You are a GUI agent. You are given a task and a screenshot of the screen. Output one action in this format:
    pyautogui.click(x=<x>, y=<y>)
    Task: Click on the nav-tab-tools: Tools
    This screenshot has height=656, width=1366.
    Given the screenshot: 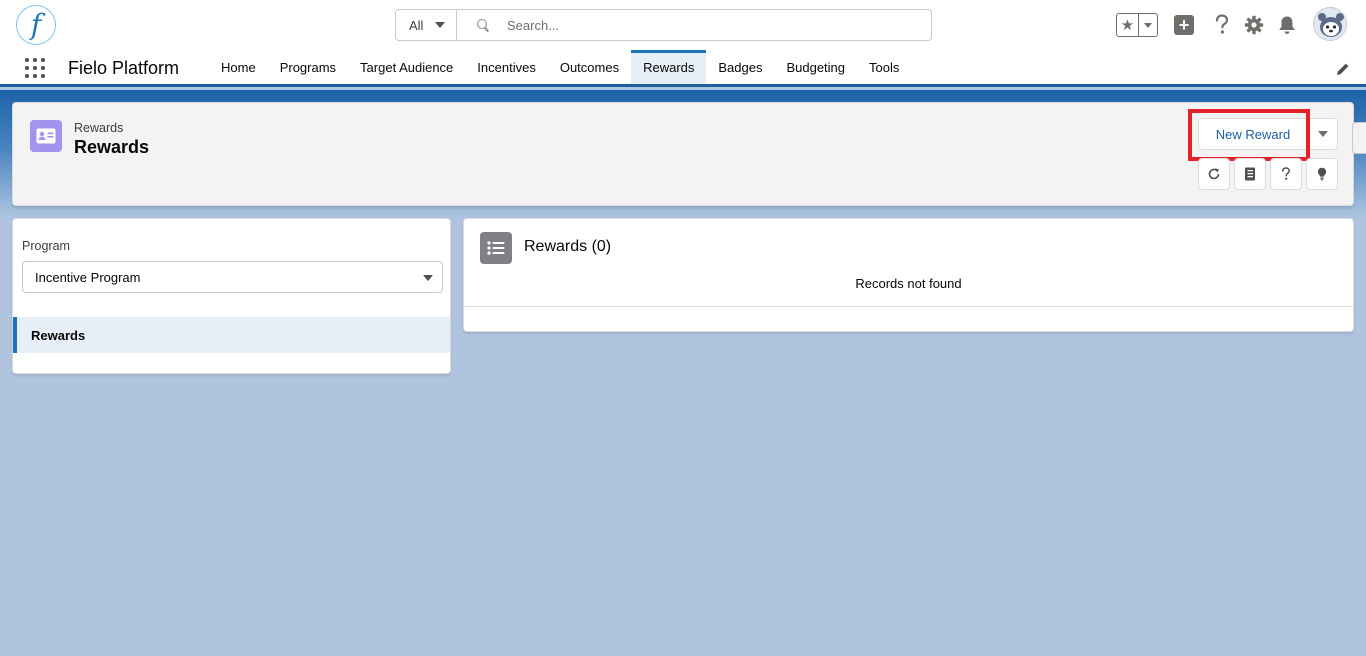 What is the action you would take?
    pyautogui.click(x=884, y=67)
    